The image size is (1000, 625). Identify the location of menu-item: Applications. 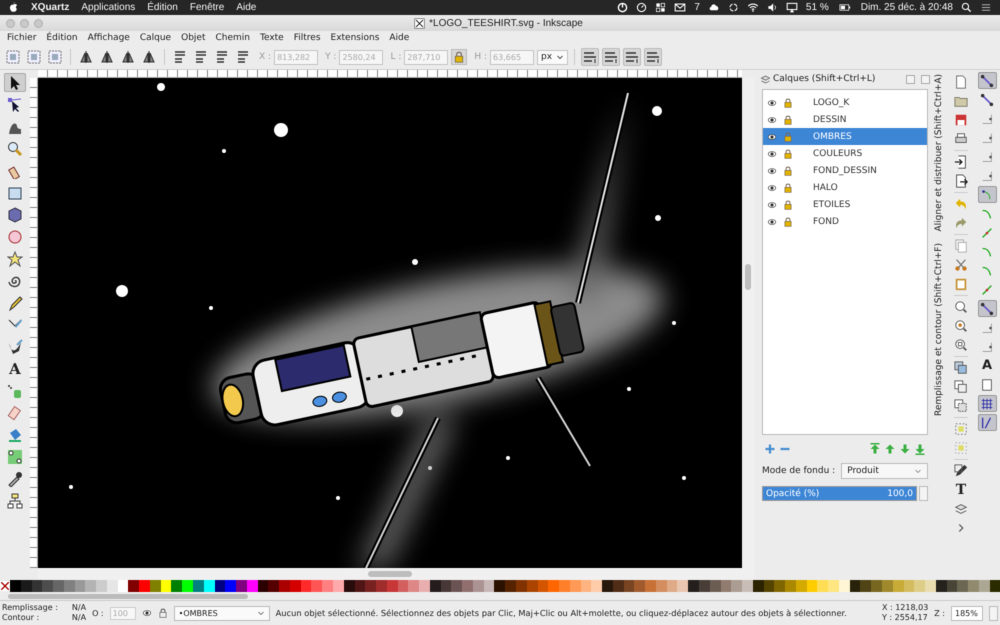
(108, 7).